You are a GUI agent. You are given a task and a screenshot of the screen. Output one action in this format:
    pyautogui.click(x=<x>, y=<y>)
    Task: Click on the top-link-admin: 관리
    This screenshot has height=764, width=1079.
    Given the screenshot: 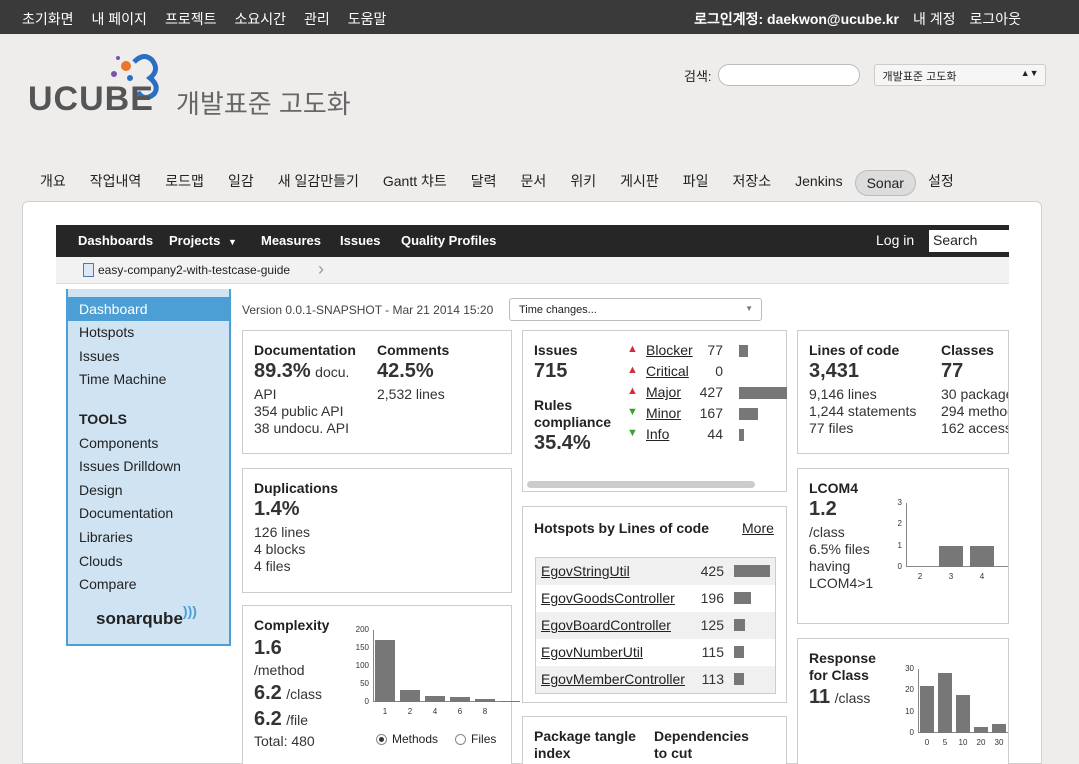 What is the action you would take?
    pyautogui.click(x=317, y=19)
    